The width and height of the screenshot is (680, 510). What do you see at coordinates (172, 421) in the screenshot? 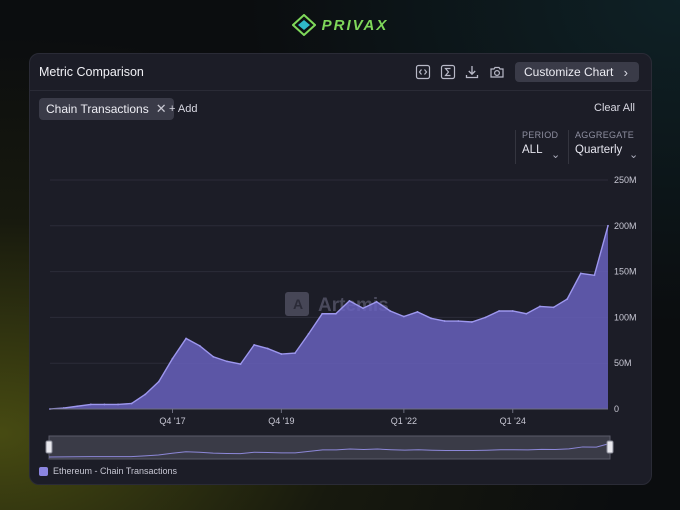
I see `x-tick-label: Q4 '17` at bounding box center [172, 421].